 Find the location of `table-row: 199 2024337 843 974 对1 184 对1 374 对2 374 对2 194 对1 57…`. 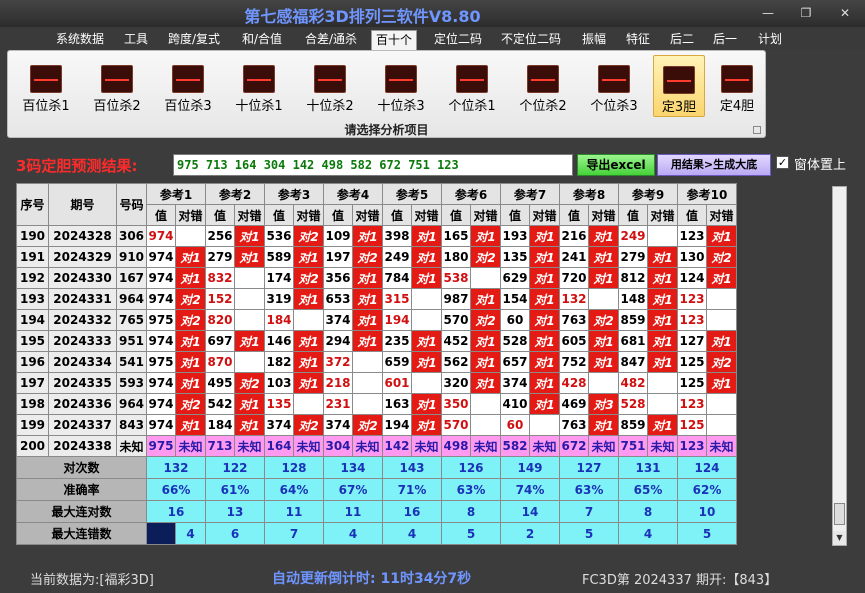

table-row: 199 2024337 843 974 对1 184 对1 374 对2 374 对2 194 对1 57… is located at coordinates (376, 425).